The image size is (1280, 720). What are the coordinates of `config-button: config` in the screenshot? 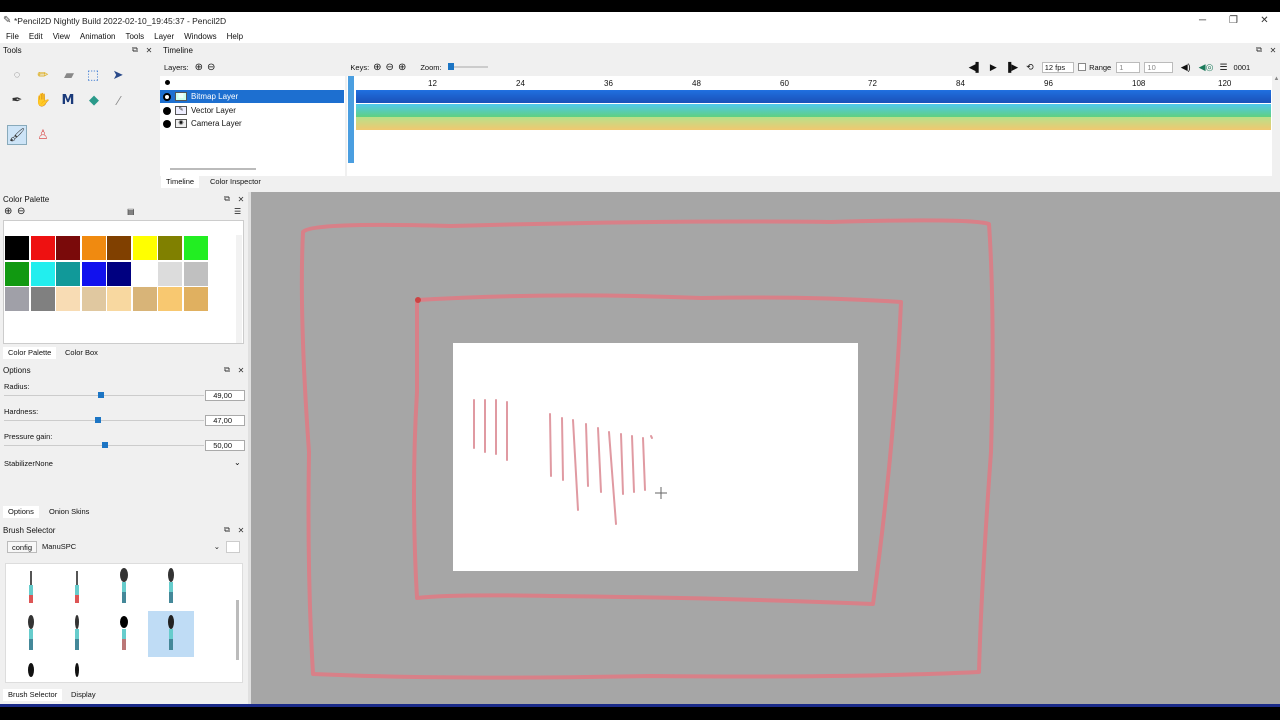 It's located at (22, 547).